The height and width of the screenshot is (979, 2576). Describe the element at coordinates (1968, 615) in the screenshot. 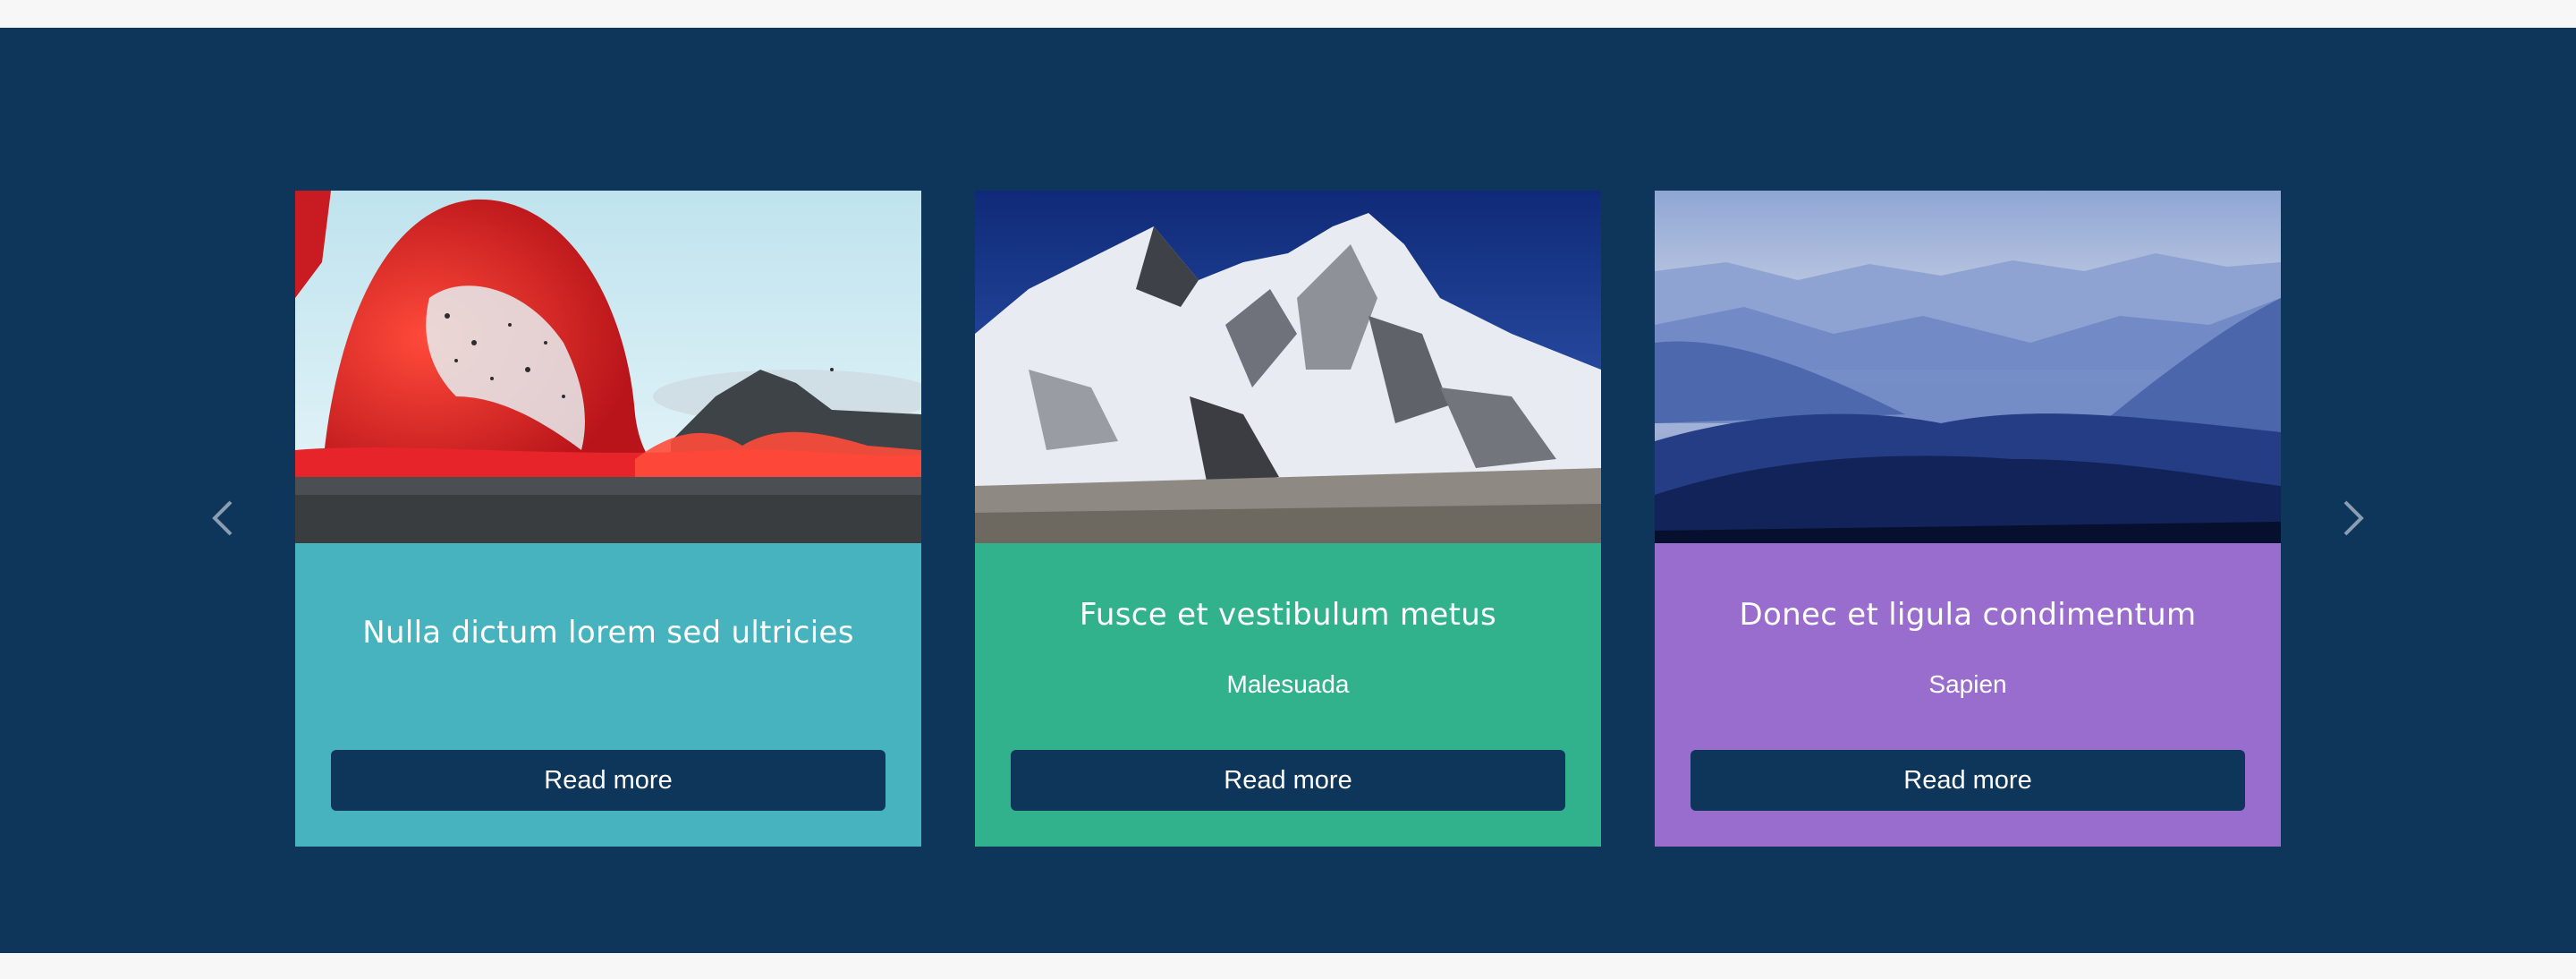

I see `card-title: Donec et ligula condimentum` at that location.